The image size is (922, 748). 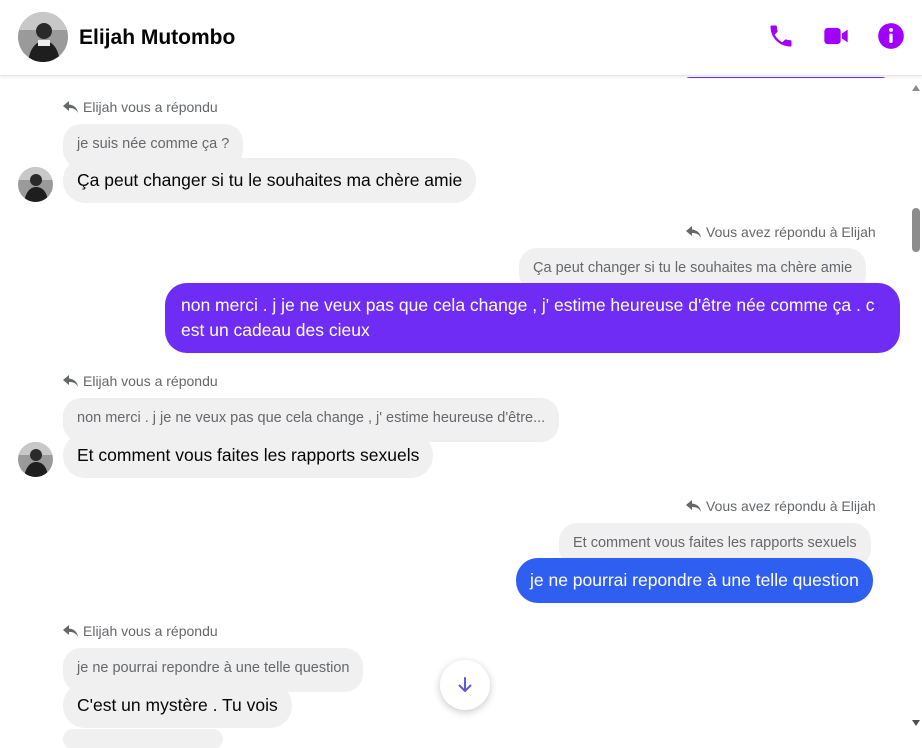 I want to click on contact-avatar, so click(x=43, y=37).